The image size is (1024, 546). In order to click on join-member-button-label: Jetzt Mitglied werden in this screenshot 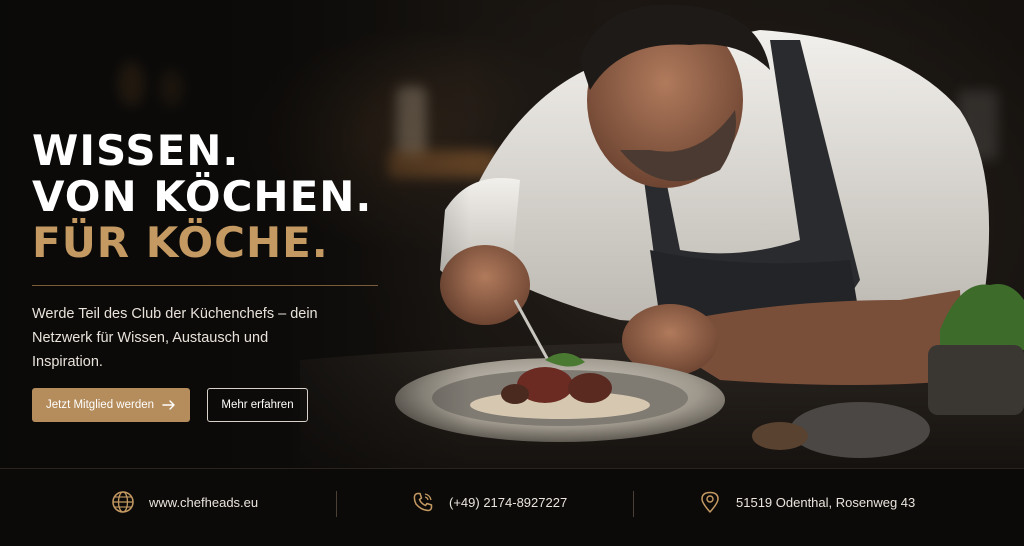, I will do `click(100, 405)`.